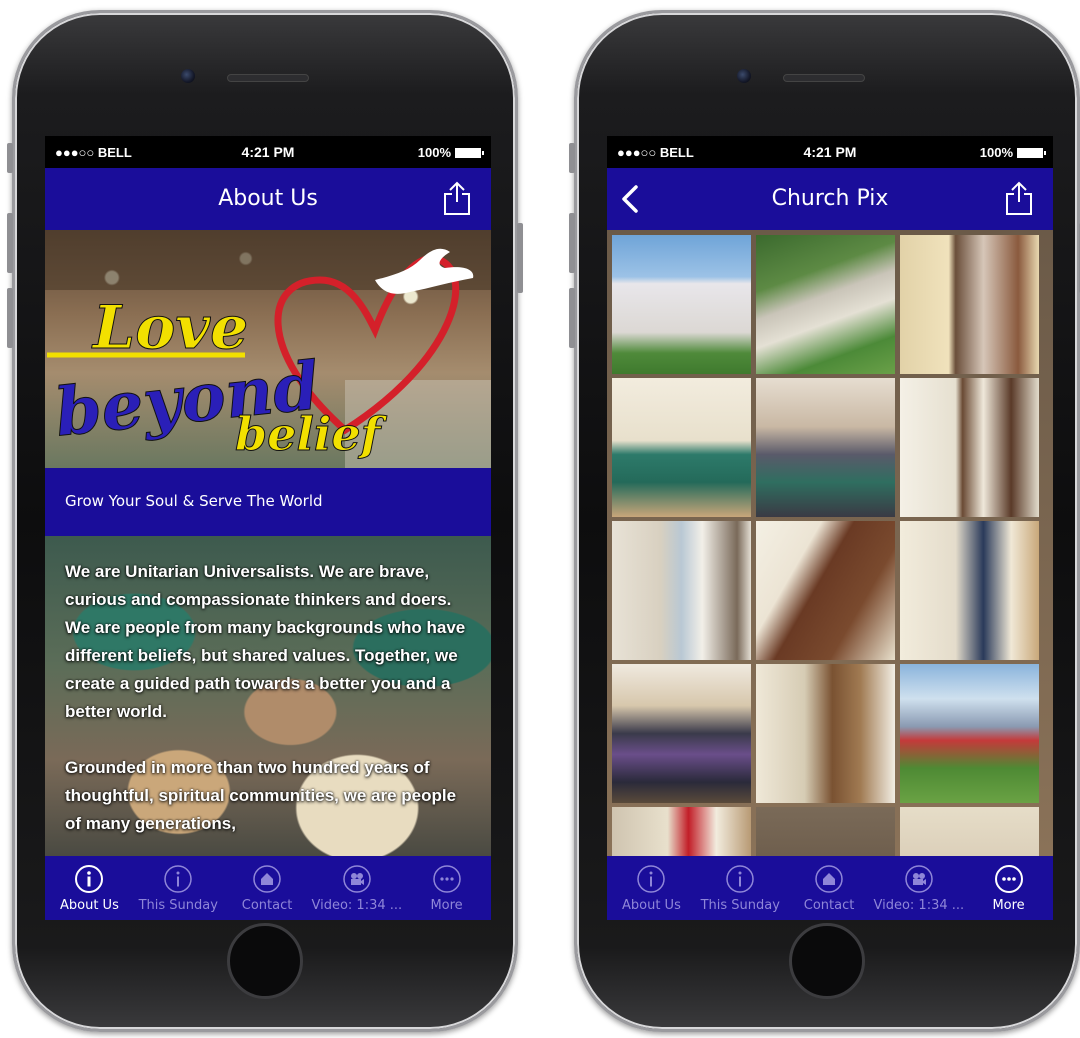 This screenshot has height=1038, width=1080. What do you see at coordinates (681, 590) in the screenshot?
I see `gallery-photo-meeting-room` at bounding box center [681, 590].